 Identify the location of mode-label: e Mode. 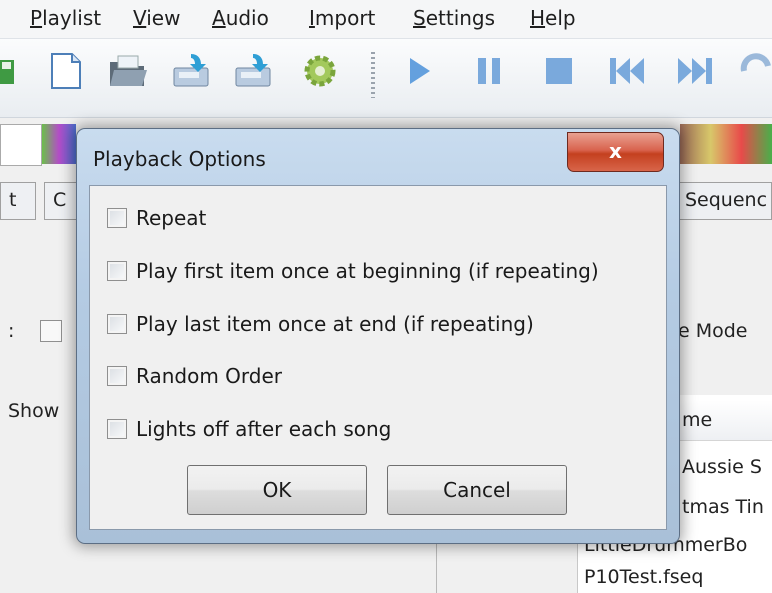
(713, 331).